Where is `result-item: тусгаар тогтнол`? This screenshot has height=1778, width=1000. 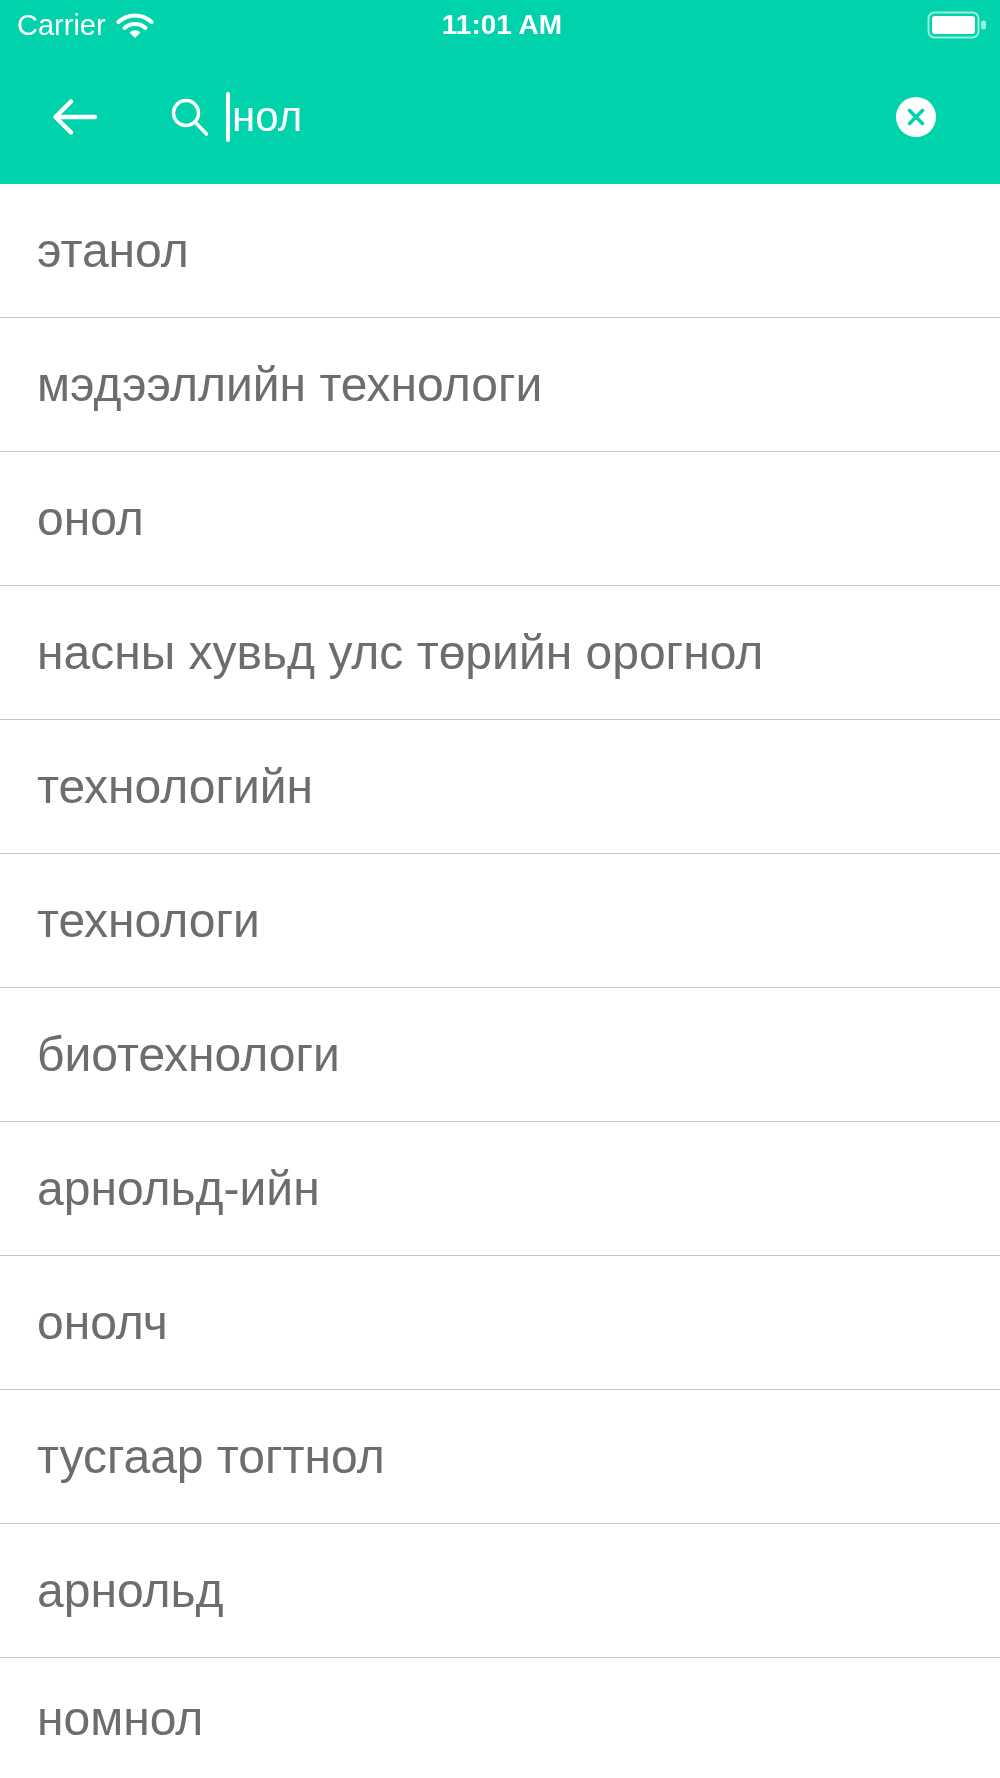
result-item: тусгаар тогтнол is located at coordinates (500, 1457).